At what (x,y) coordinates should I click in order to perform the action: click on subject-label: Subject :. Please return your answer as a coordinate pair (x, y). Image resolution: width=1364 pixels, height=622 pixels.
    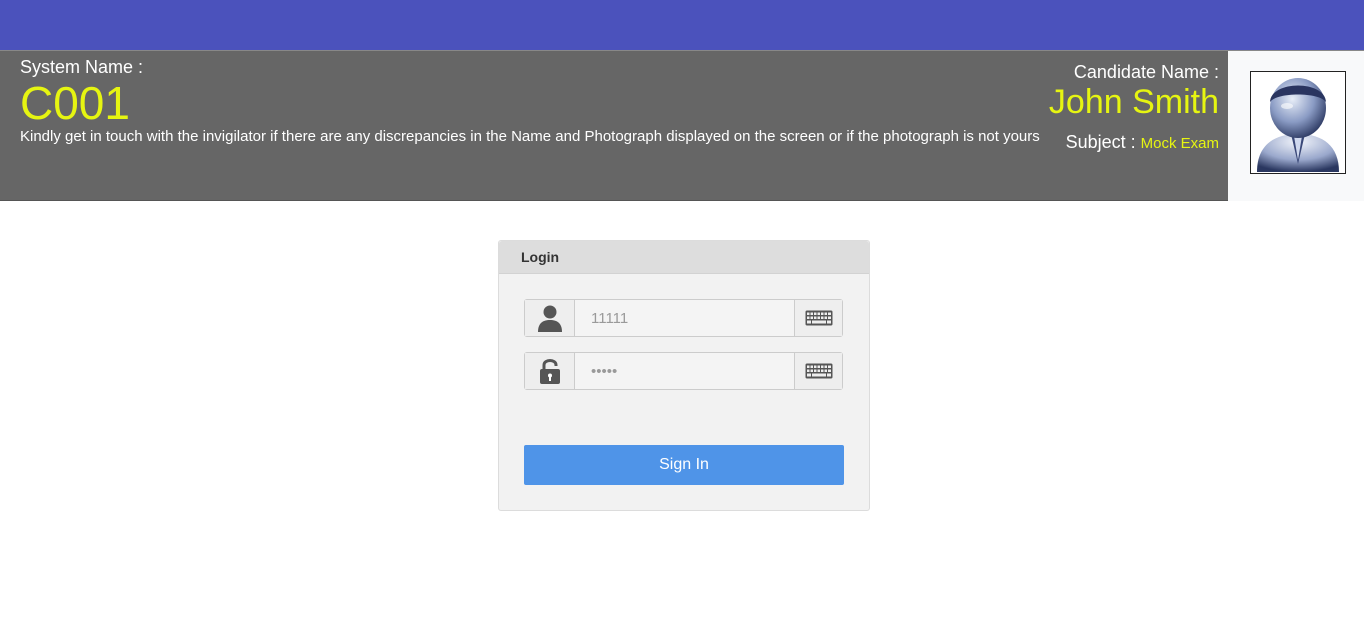
    Looking at the image, I should click on (1103, 142).